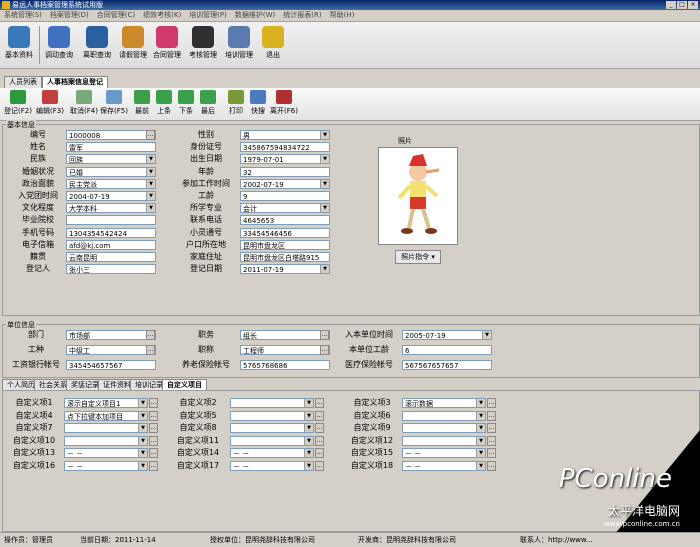 This screenshot has height=547, width=700. I want to click on basic-right-11-field: 2011-07-19 ▼, so click(285, 269).